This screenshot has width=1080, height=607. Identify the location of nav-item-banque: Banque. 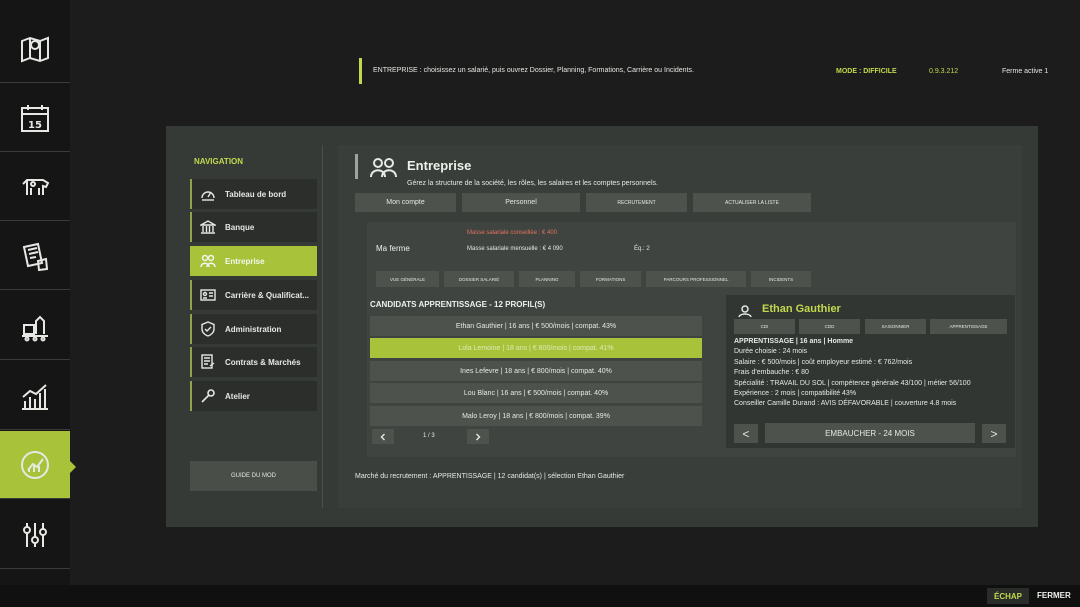
(253, 227).